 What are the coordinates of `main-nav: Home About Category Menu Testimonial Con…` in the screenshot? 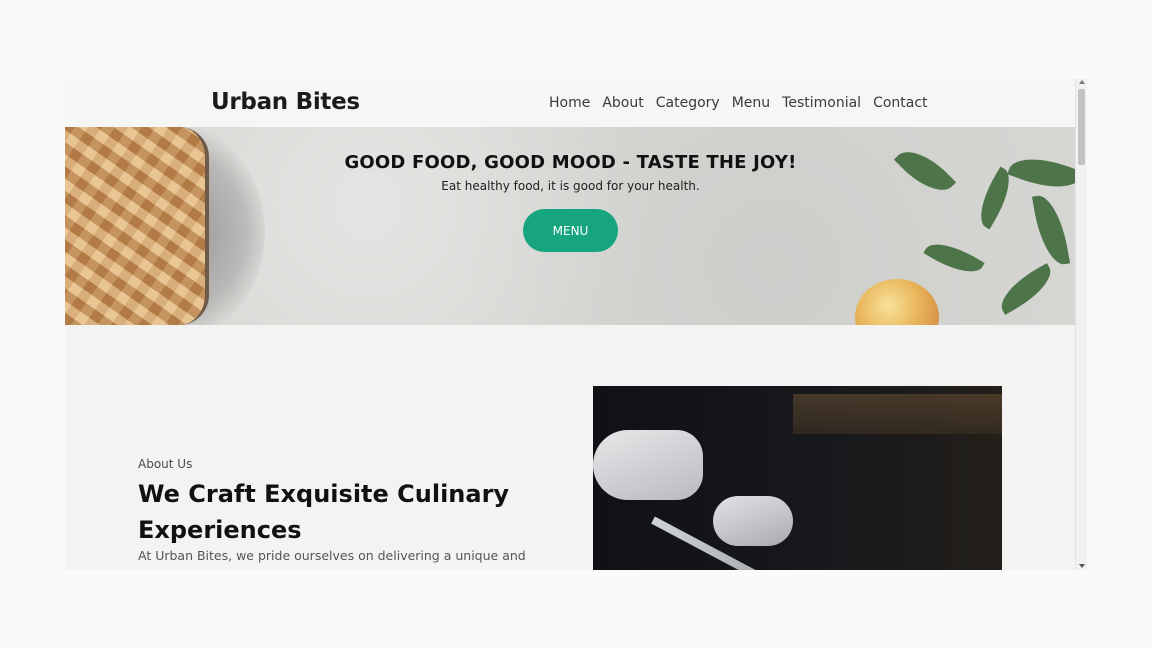 It's located at (738, 103).